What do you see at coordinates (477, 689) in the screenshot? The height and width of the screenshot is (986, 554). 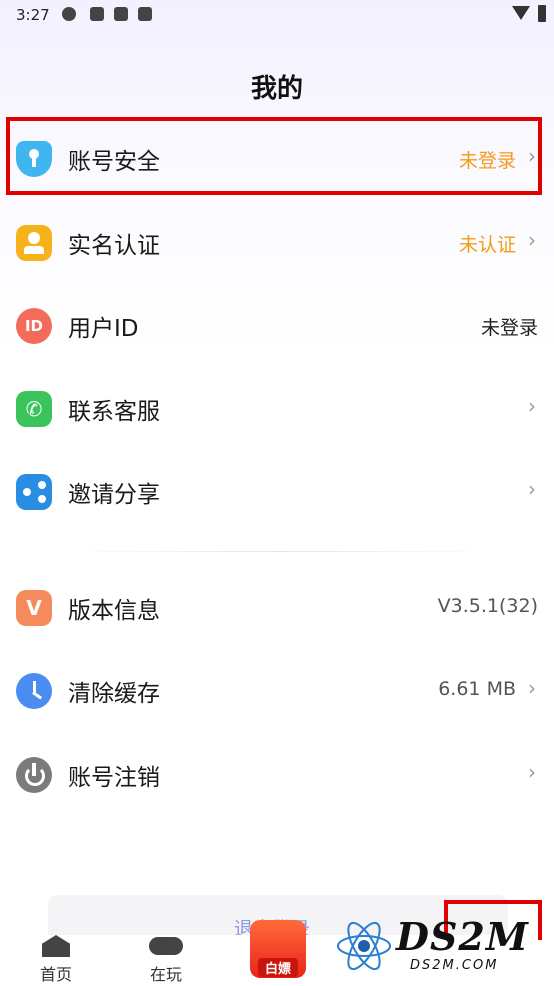 I see `menu-item-value: 6.61 MB` at bounding box center [477, 689].